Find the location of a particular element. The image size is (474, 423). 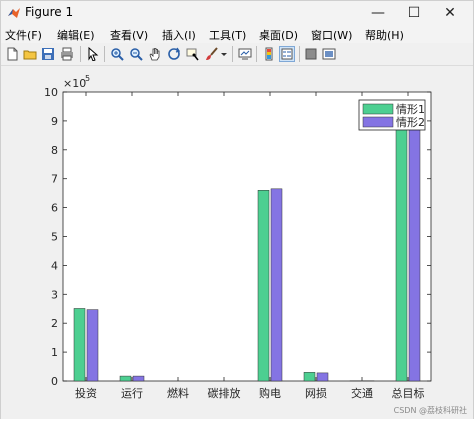

zoom-out-icon is located at coordinates (136, 54).